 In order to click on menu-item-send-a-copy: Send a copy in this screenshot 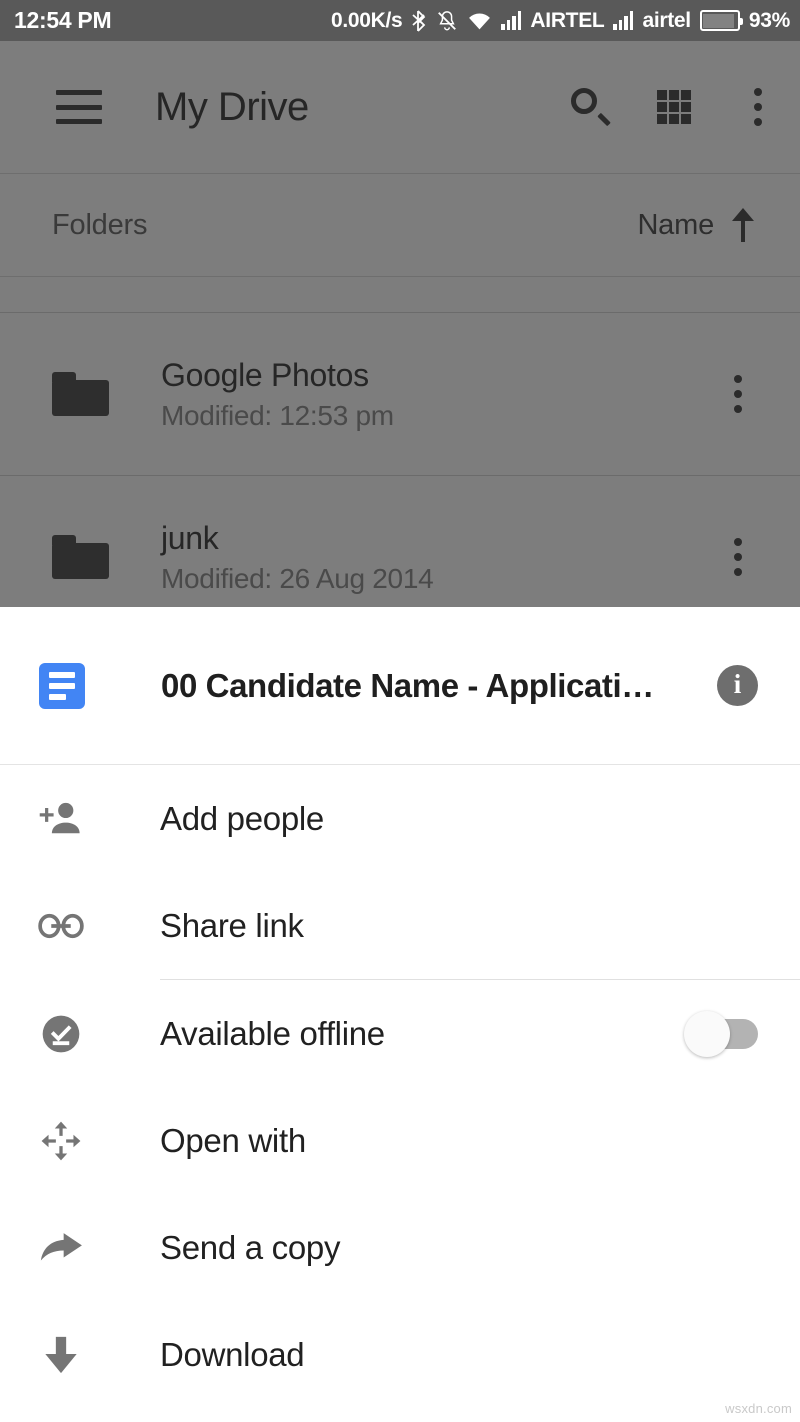, I will do `click(400, 1247)`.